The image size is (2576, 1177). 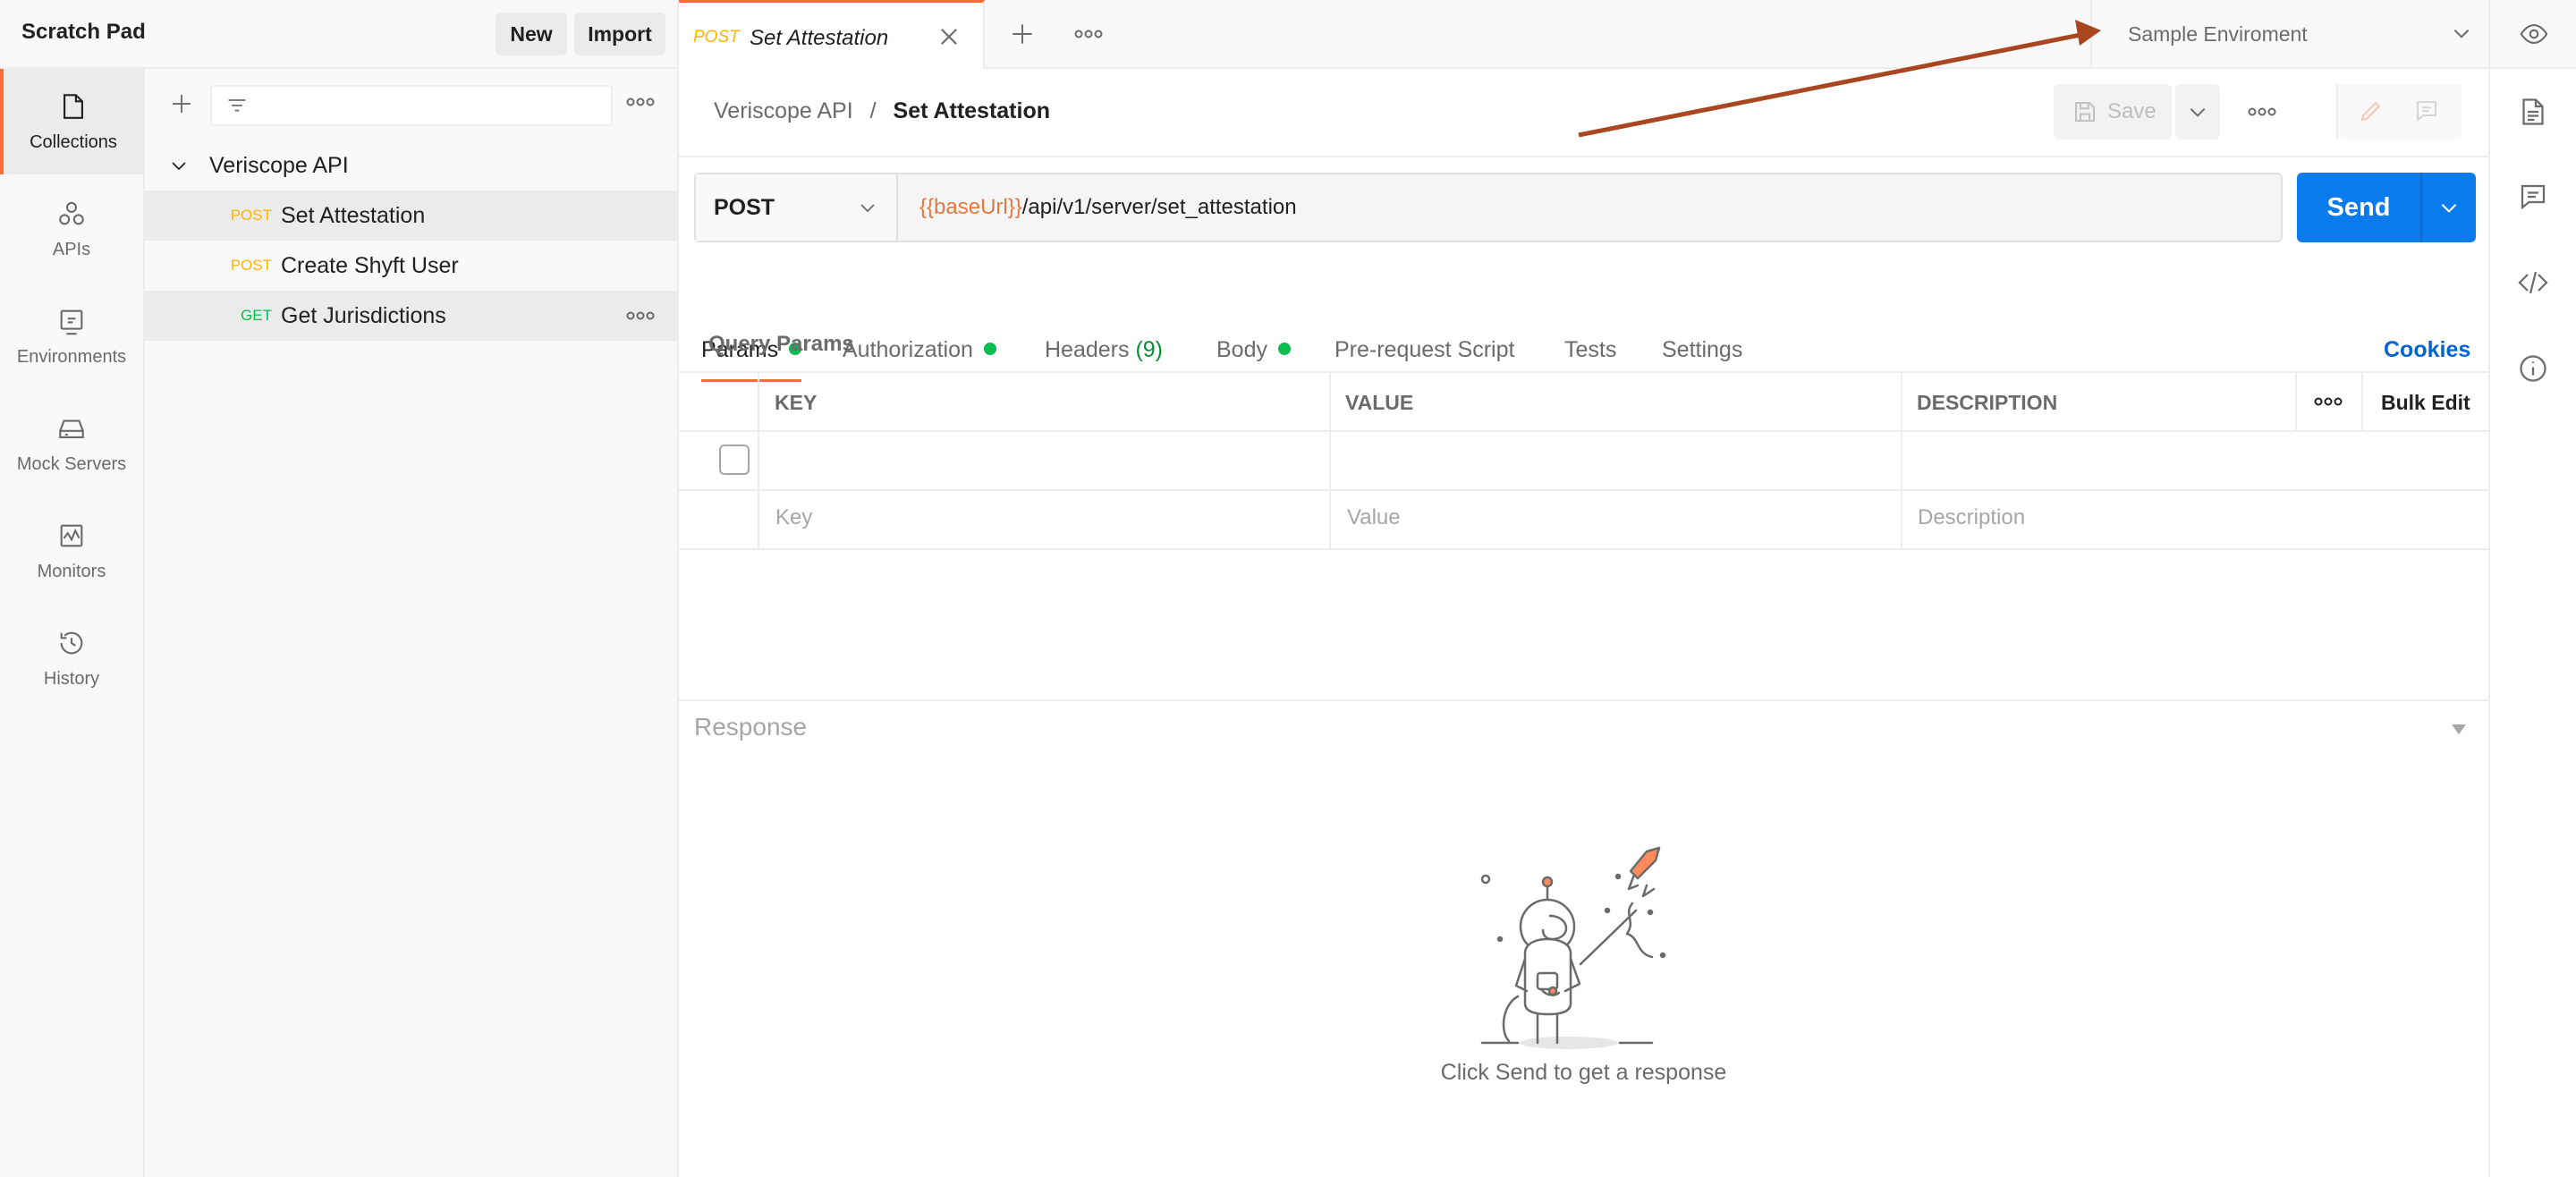 What do you see at coordinates (1971, 517) in the screenshot?
I see `description-input: Description` at bounding box center [1971, 517].